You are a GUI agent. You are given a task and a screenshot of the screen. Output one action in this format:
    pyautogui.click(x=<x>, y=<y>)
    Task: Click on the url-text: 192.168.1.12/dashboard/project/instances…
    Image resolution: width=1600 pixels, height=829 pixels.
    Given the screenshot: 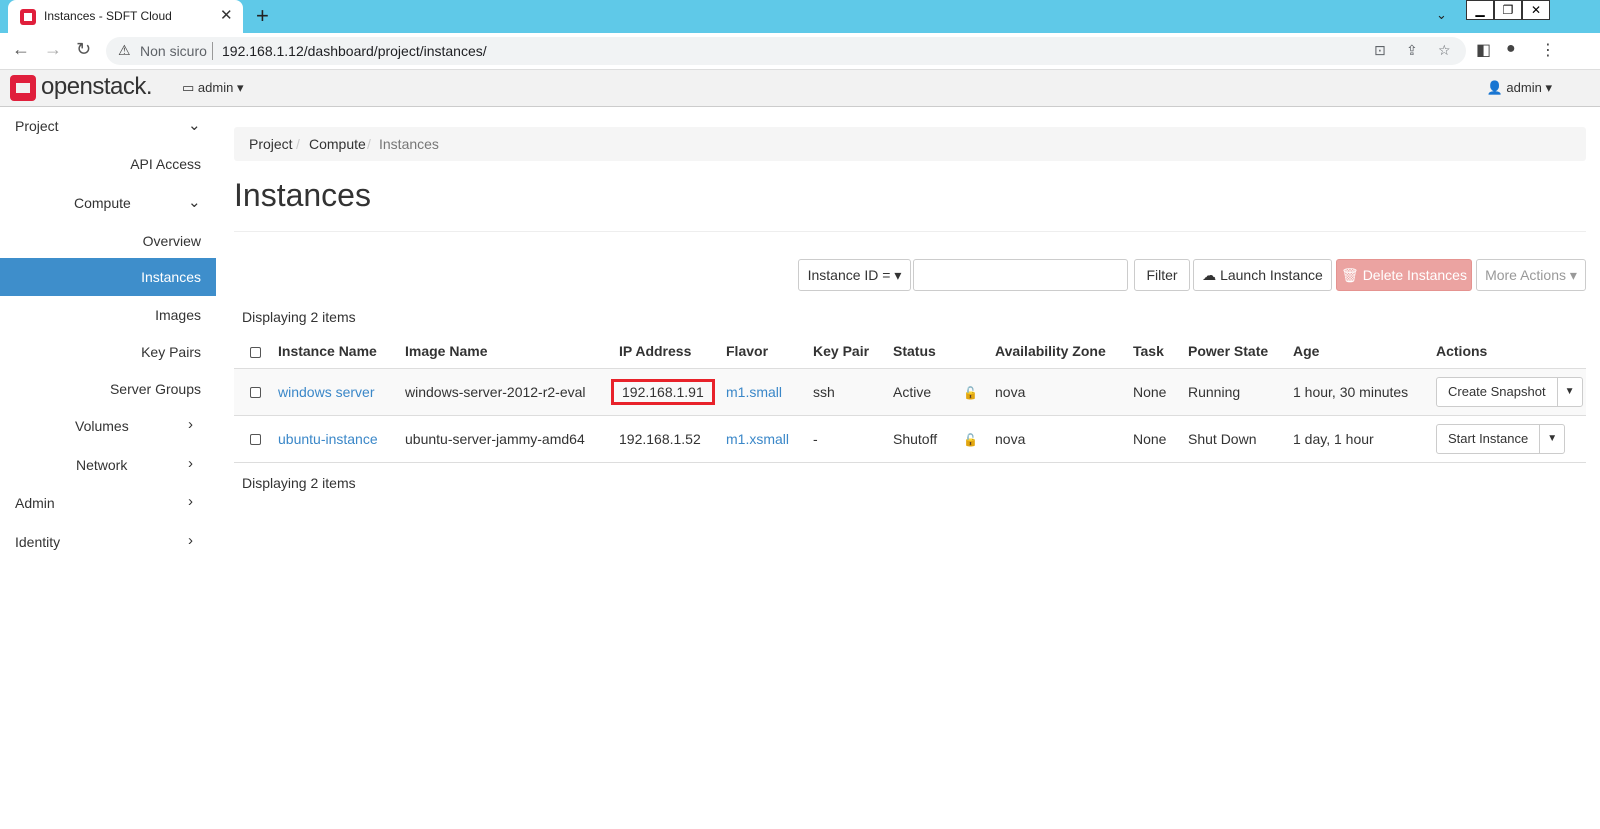 What is the action you would take?
    pyautogui.click(x=354, y=51)
    